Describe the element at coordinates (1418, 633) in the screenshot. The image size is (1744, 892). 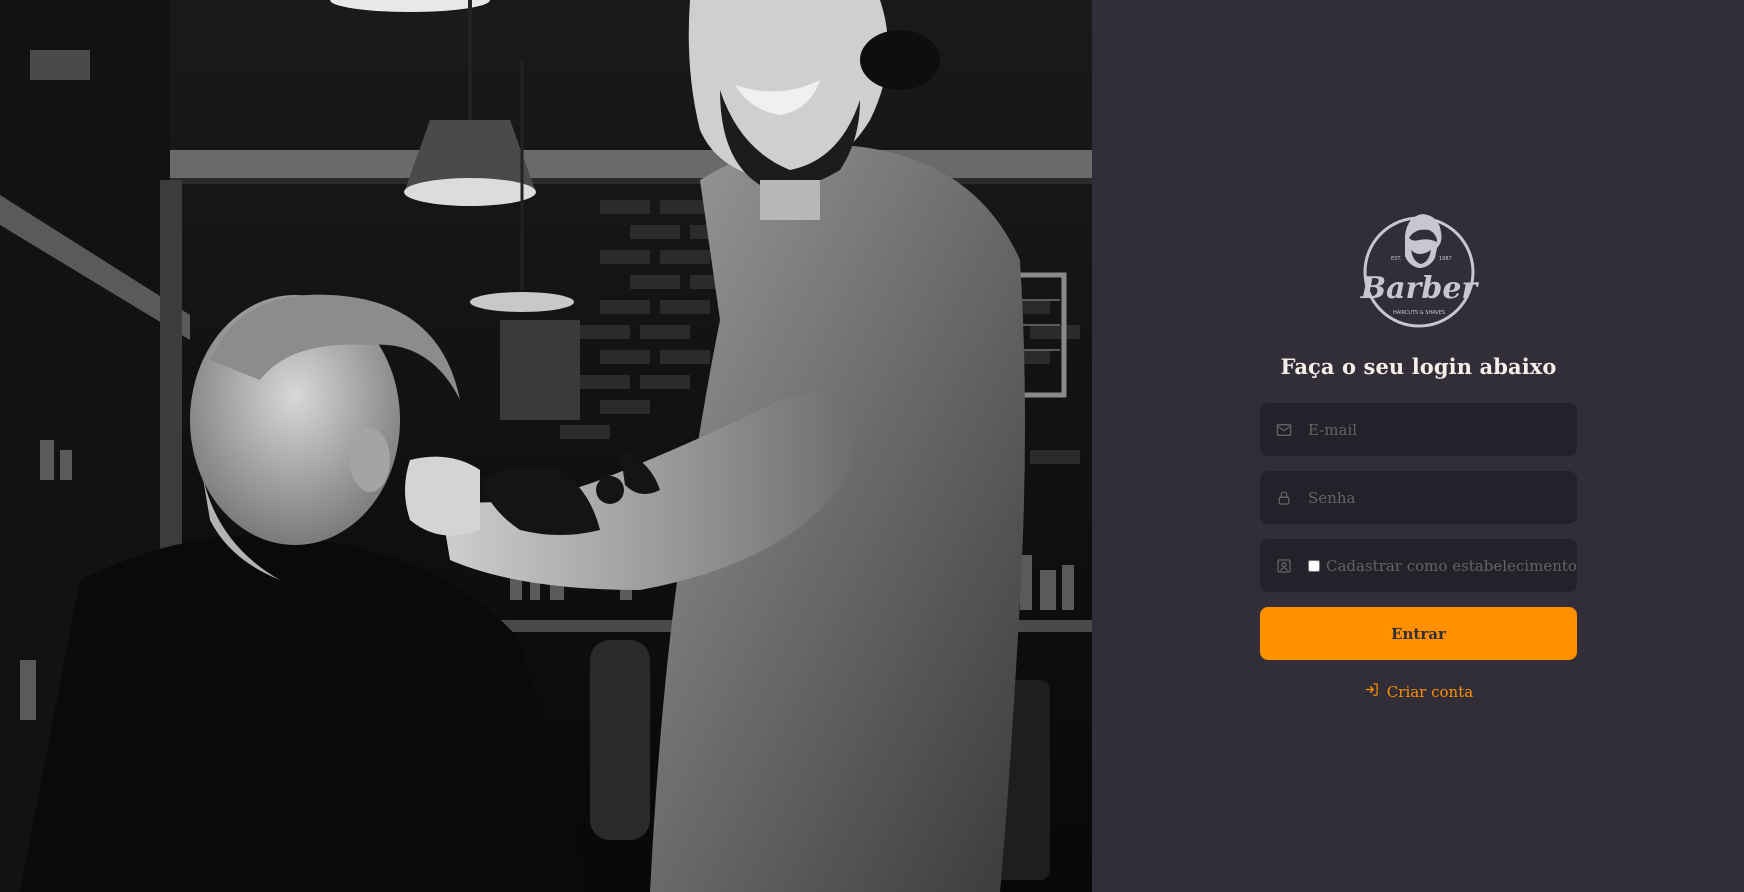
I see `login-button: Entrar` at that location.